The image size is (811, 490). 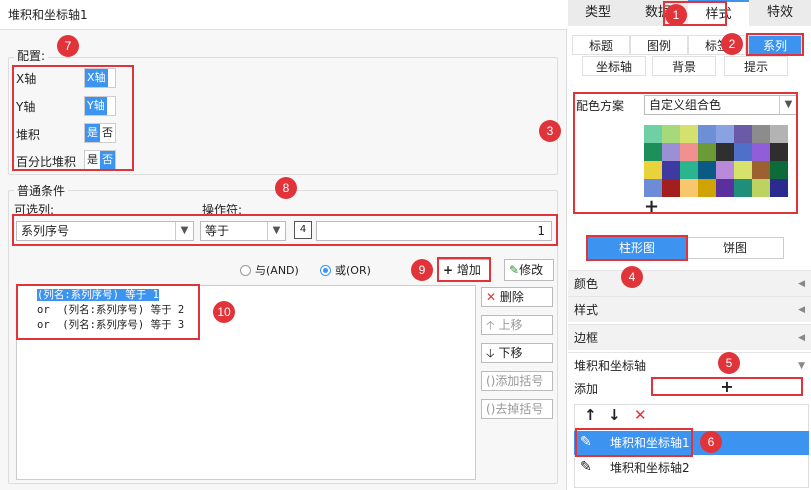 I want to click on add-condition-button: + 增加, so click(x=464, y=270).